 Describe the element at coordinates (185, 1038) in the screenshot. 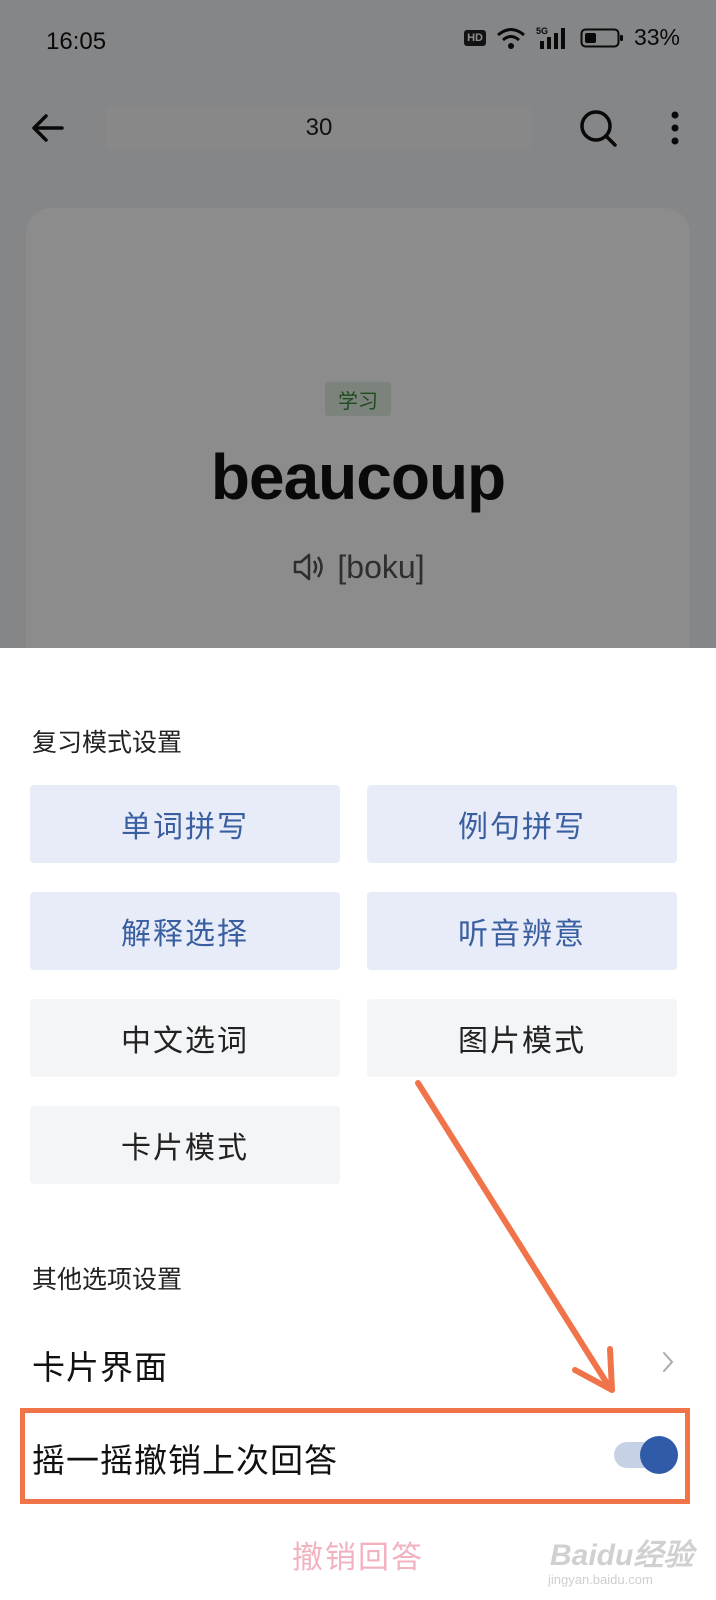

I see `mode-chinese-choice-button: 中文选词` at that location.